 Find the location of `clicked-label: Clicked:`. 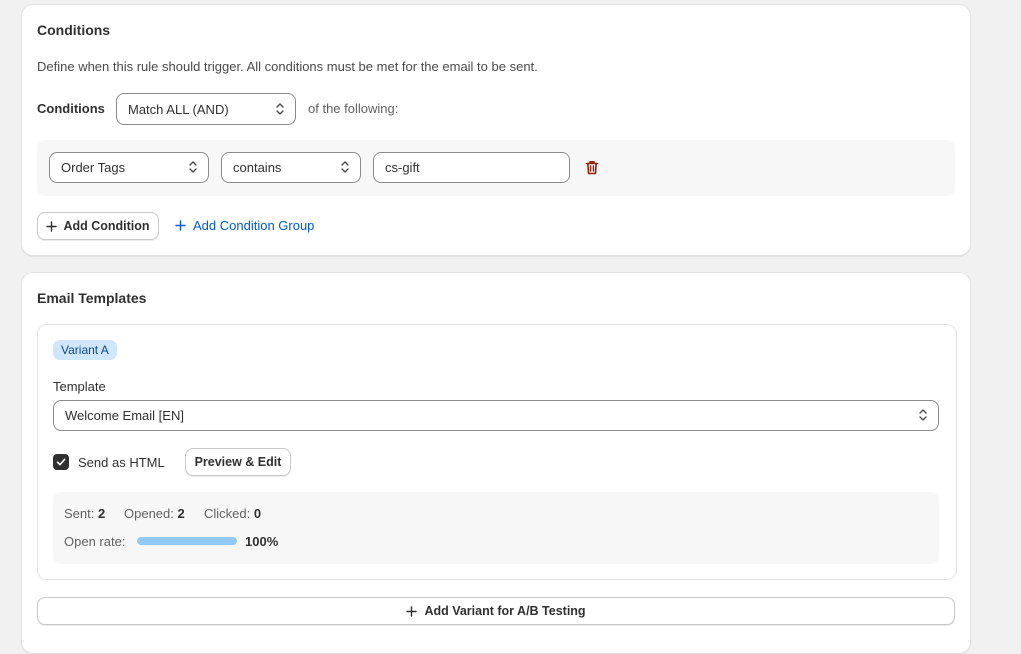

clicked-label: Clicked: is located at coordinates (227, 513).